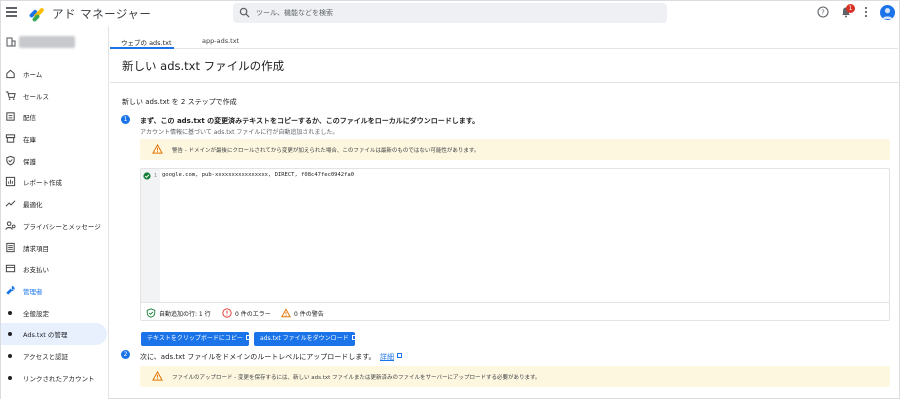  Describe the element at coordinates (294, 13) in the screenshot. I see `search-placeholder: ツール、機能などを検索` at that location.